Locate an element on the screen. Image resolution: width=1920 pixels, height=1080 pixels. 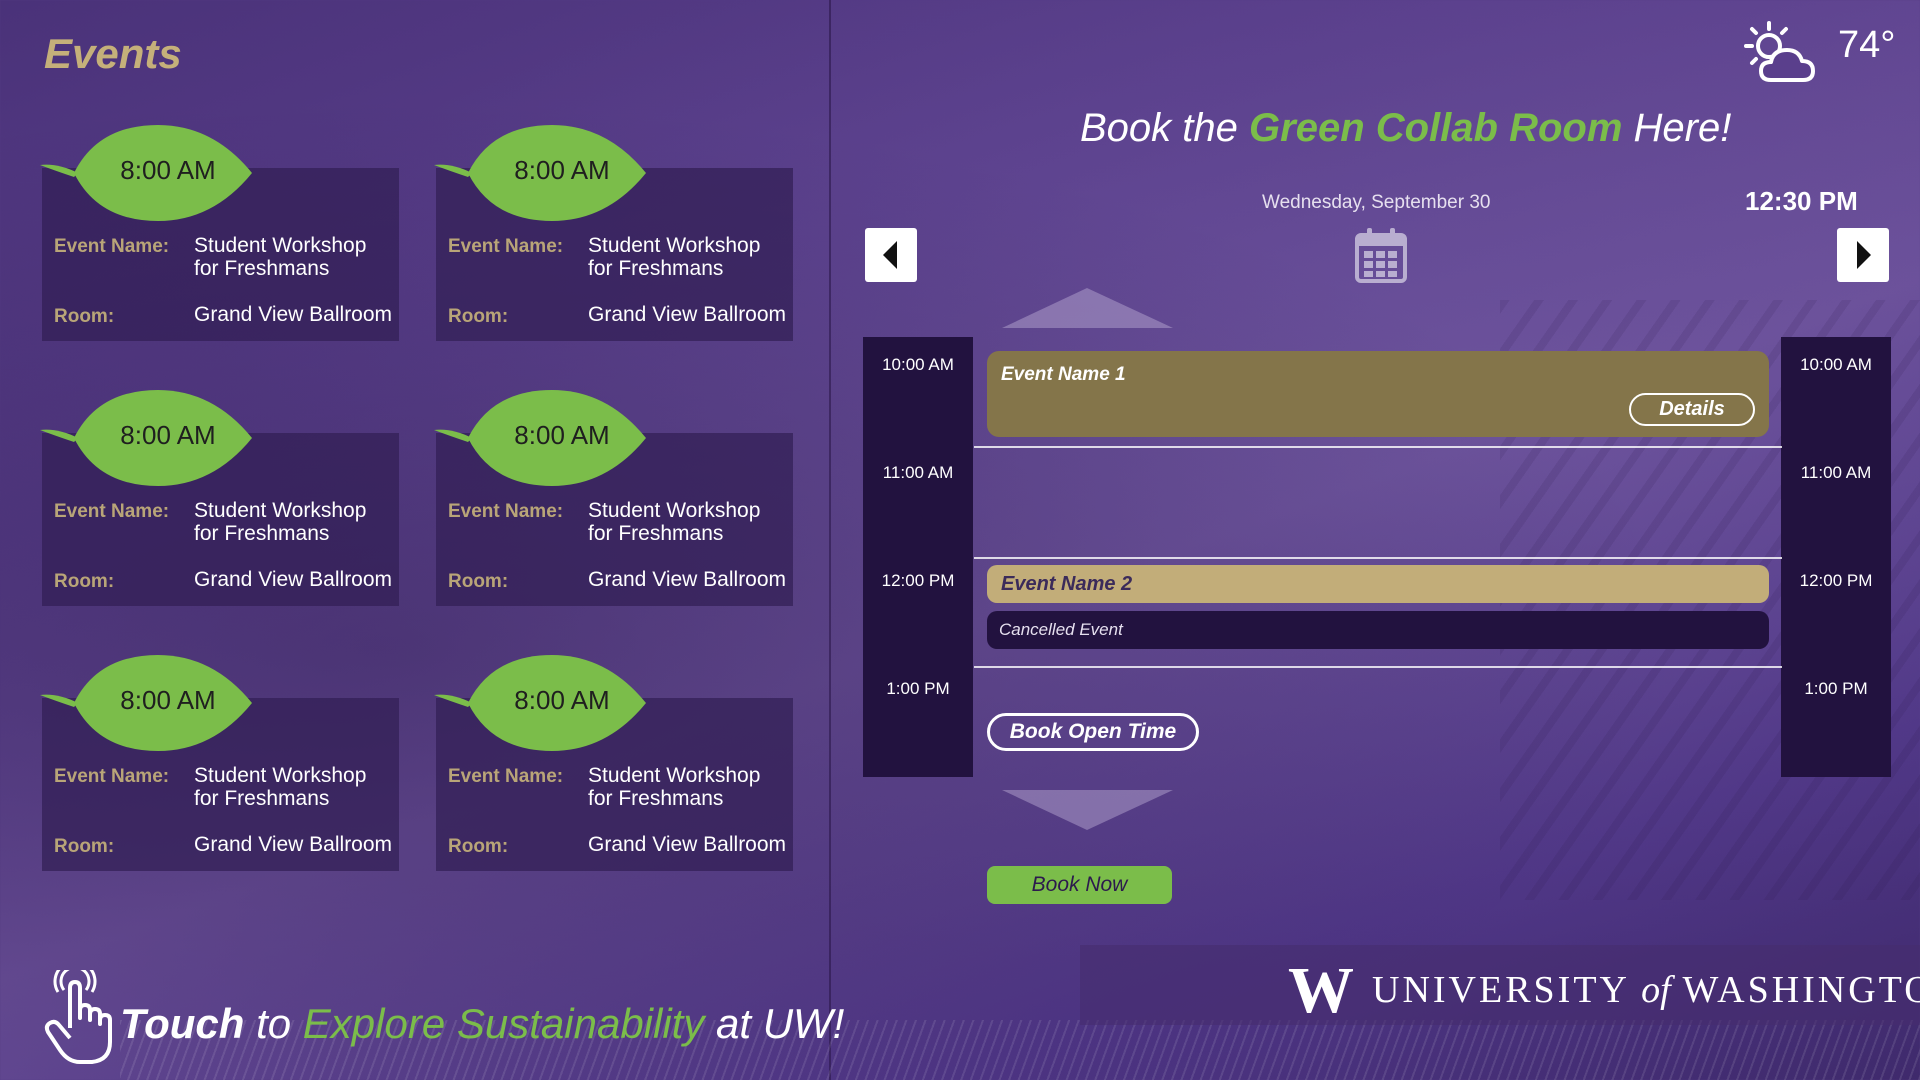
cancelled-status: Cancelled Event is located at coordinates (1061, 629).